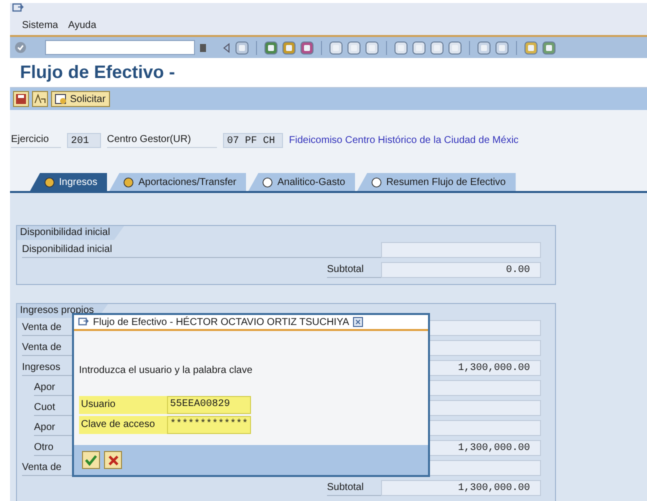 Image resolution: width=647 pixels, height=501 pixels. Describe the element at coordinates (40, 25) in the screenshot. I see `menu-item: Sistema` at that location.